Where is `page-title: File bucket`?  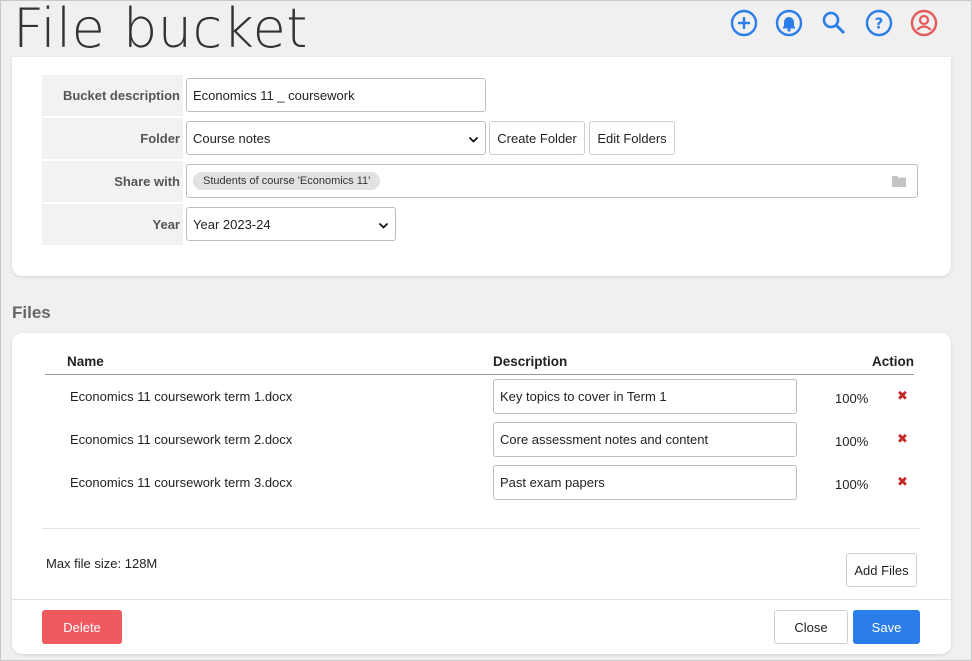 page-title: File bucket is located at coordinates (160, 30).